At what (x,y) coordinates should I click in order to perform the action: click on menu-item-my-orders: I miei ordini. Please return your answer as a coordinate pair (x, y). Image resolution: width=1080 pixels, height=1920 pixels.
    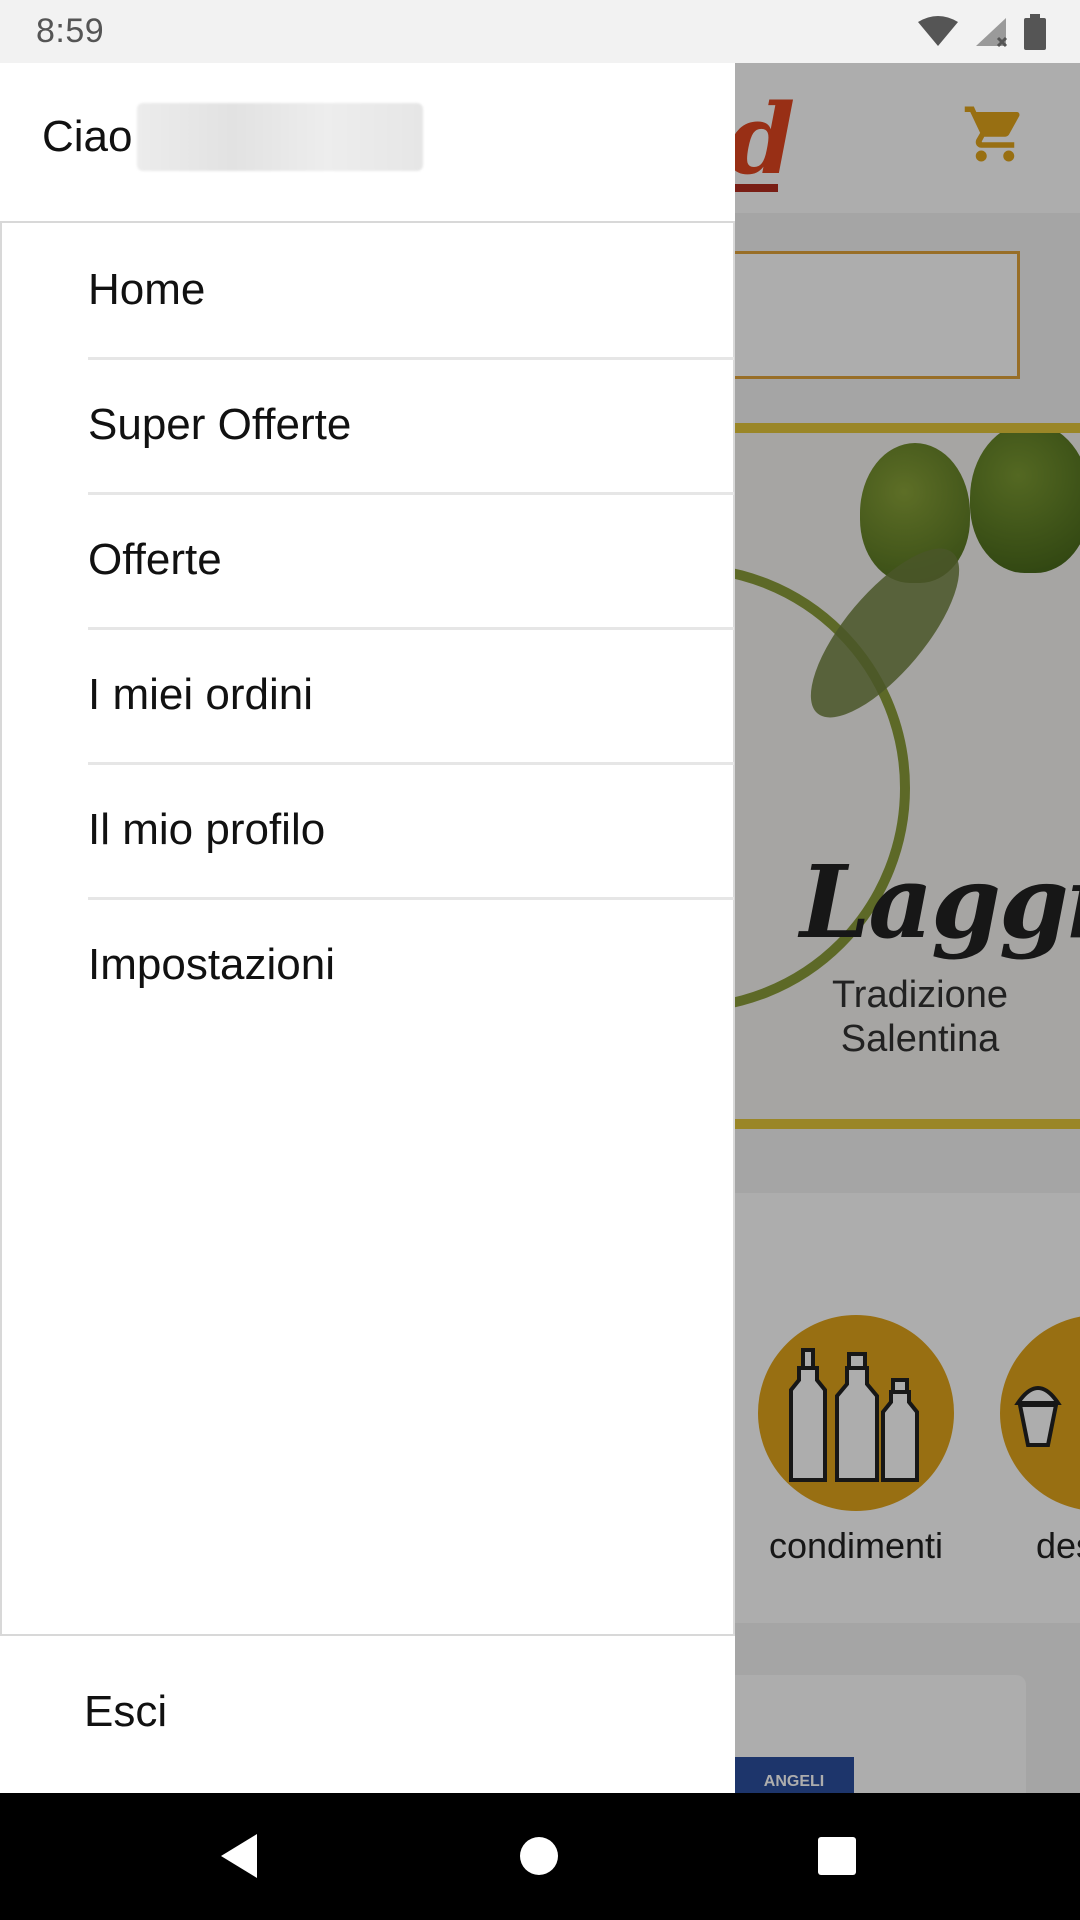
    Looking at the image, I should click on (411, 696).